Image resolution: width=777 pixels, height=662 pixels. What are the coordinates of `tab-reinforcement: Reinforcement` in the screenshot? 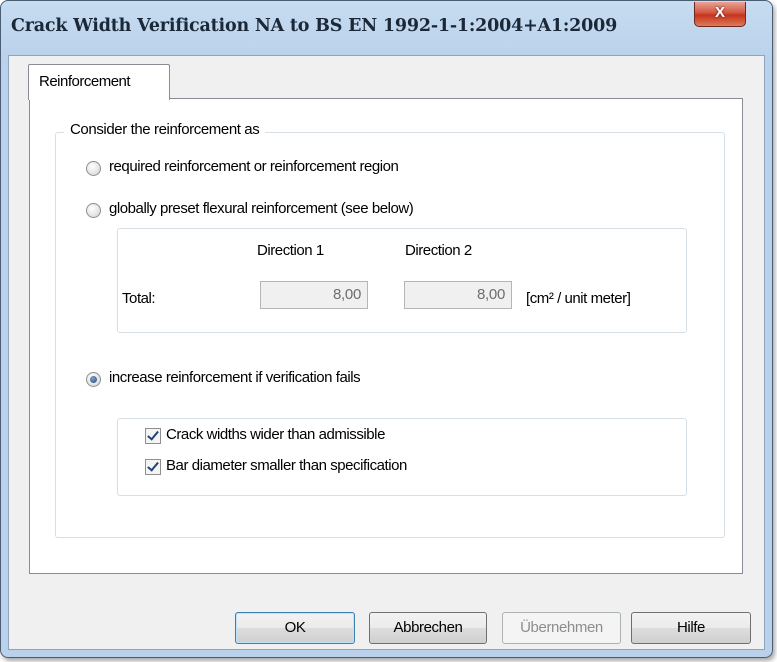 It's located at (99, 82).